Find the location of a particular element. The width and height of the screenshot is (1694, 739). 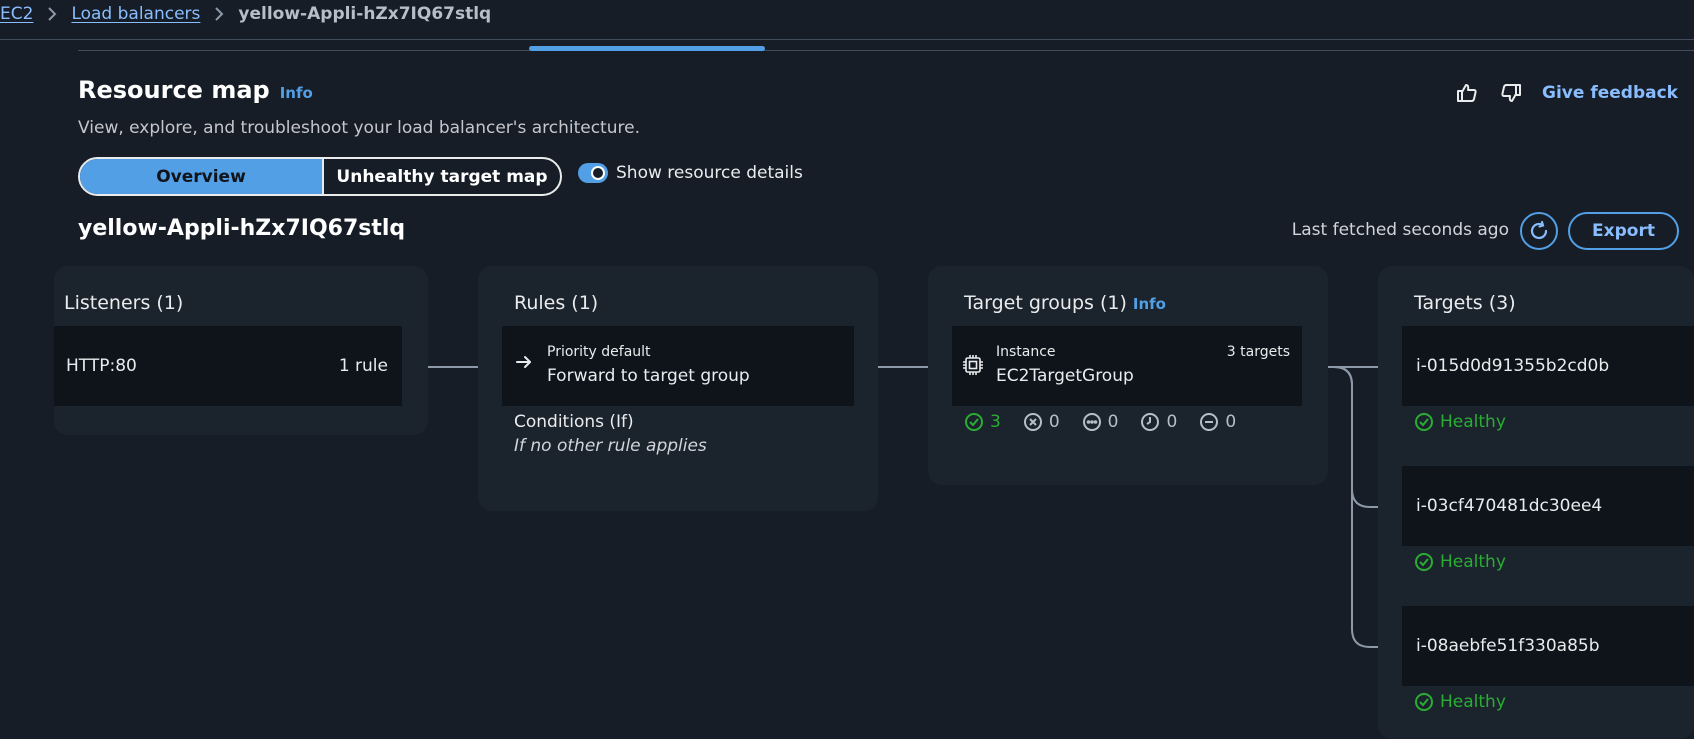

target-card: i-03cf470481dc30ee4 is located at coordinates (1548, 506).